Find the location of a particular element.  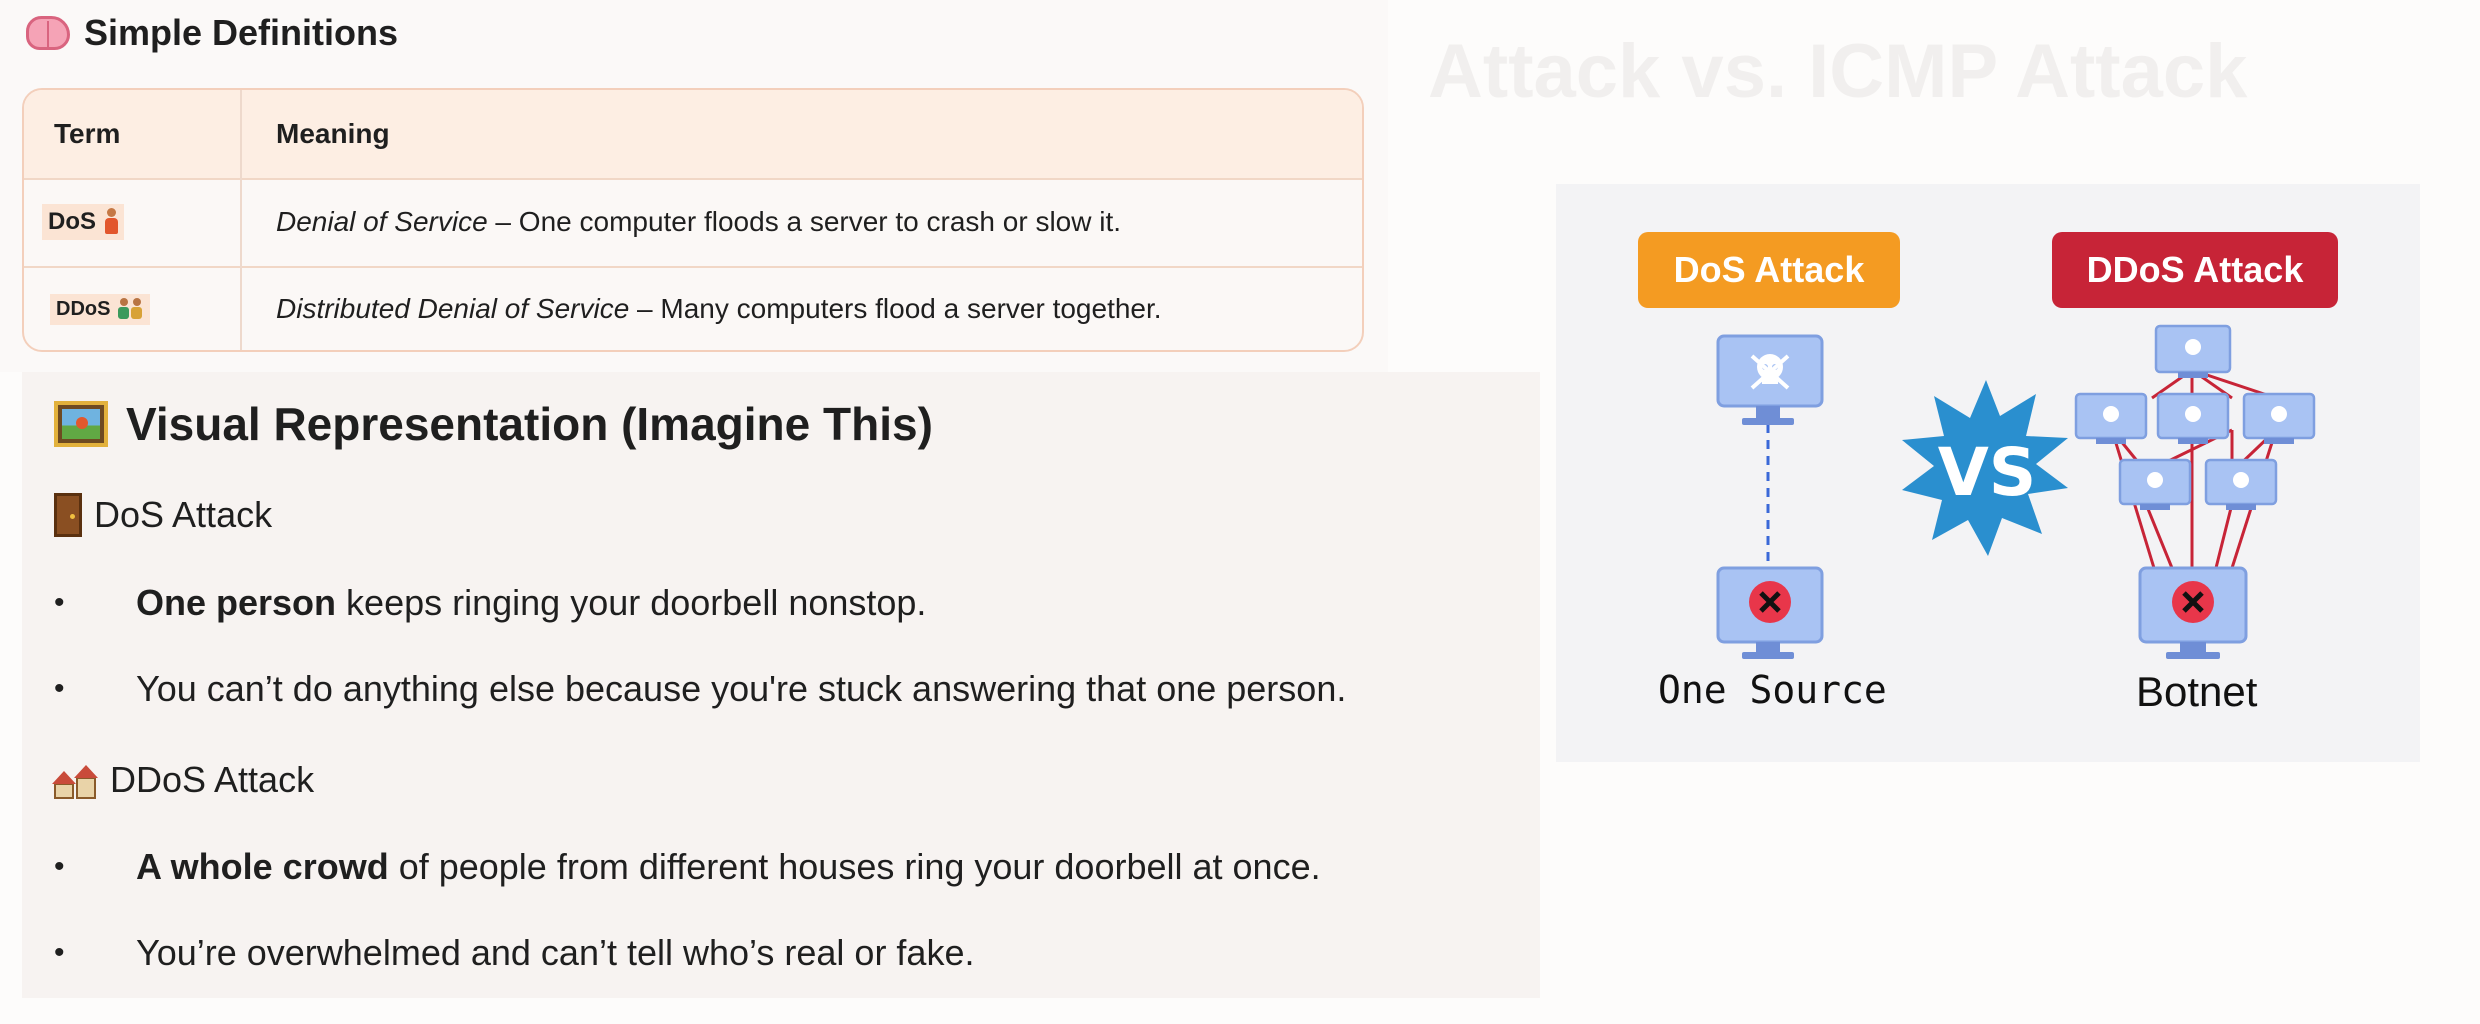

table-header-row: Term Meaning is located at coordinates (693, 135).